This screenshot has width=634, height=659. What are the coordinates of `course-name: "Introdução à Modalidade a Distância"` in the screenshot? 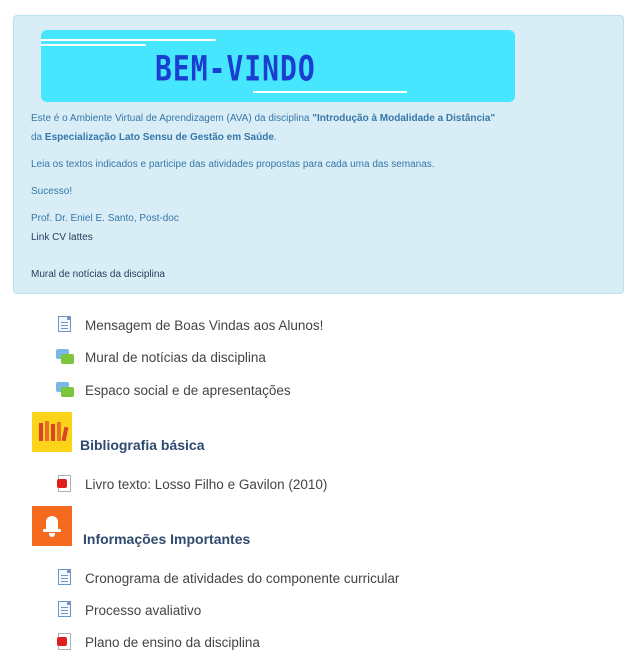 It's located at (404, 118).